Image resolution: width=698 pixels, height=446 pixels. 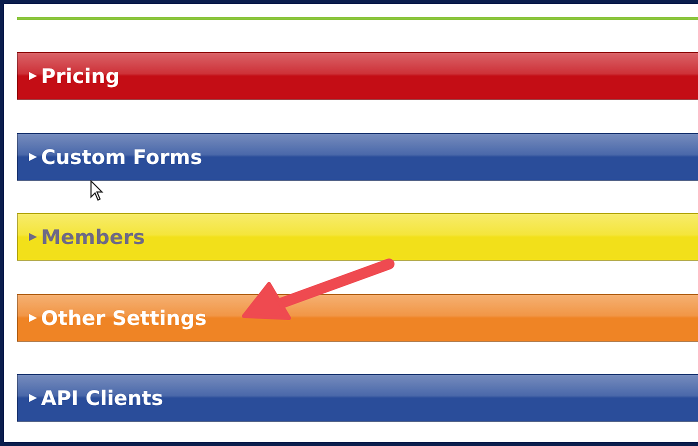 What do you see at coordinates (357, 76) in the screenshot?
I see `section-header: Pricing` at bounding box center [357, 76].